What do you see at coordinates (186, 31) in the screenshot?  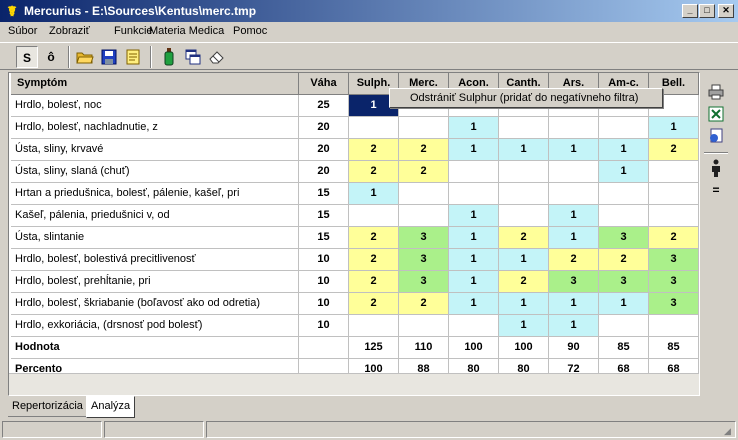 I see `menu-materia-medica: Materia Medica` at bounding box center [186, 31].